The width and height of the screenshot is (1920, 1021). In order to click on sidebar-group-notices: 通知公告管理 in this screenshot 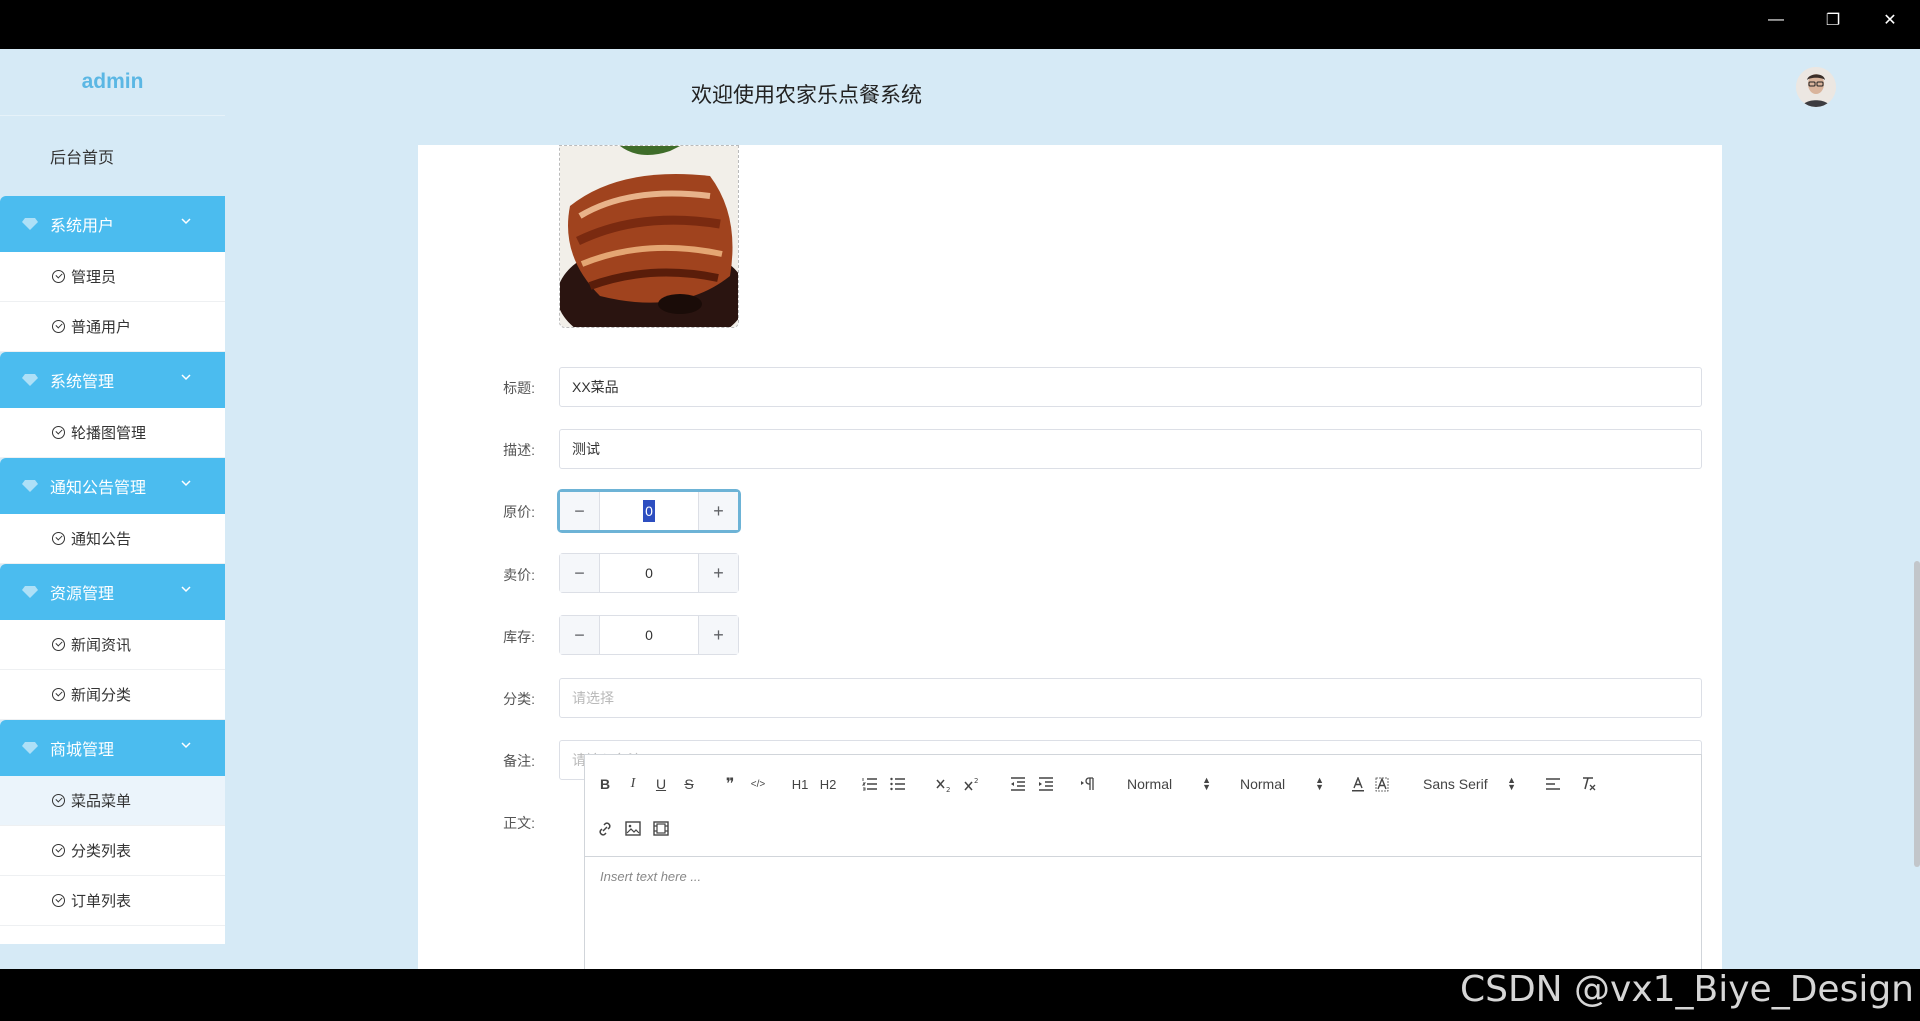, I will do `click(112, 486)`.